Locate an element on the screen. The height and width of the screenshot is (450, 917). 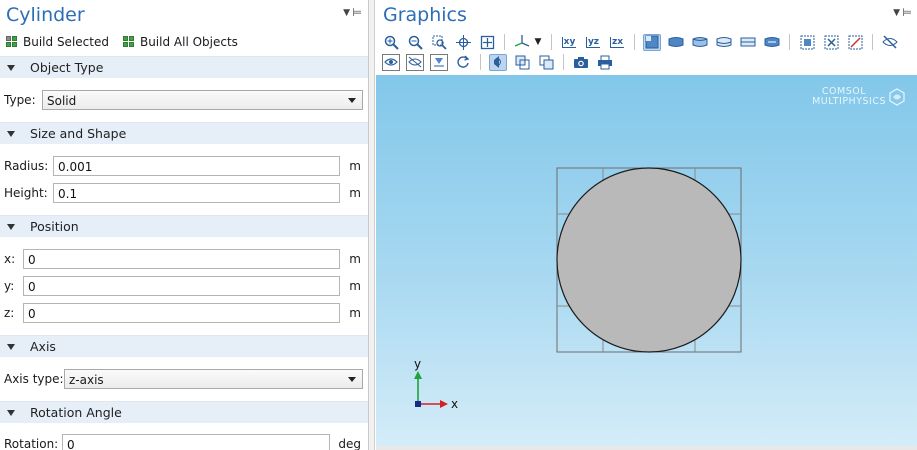
type-label: Type: is located at coordinates (20, 100).